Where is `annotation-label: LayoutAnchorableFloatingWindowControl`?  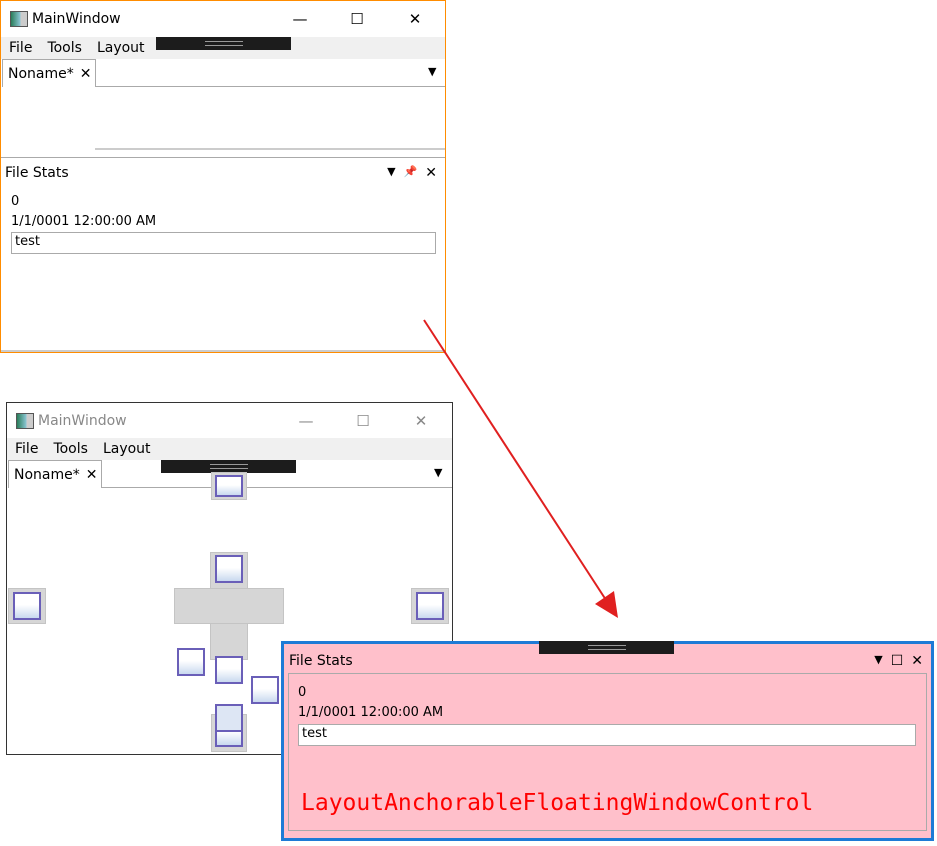 annotation-label: LayoutAnchorableFloatingWindowControl is located at coordinates (557, 803).